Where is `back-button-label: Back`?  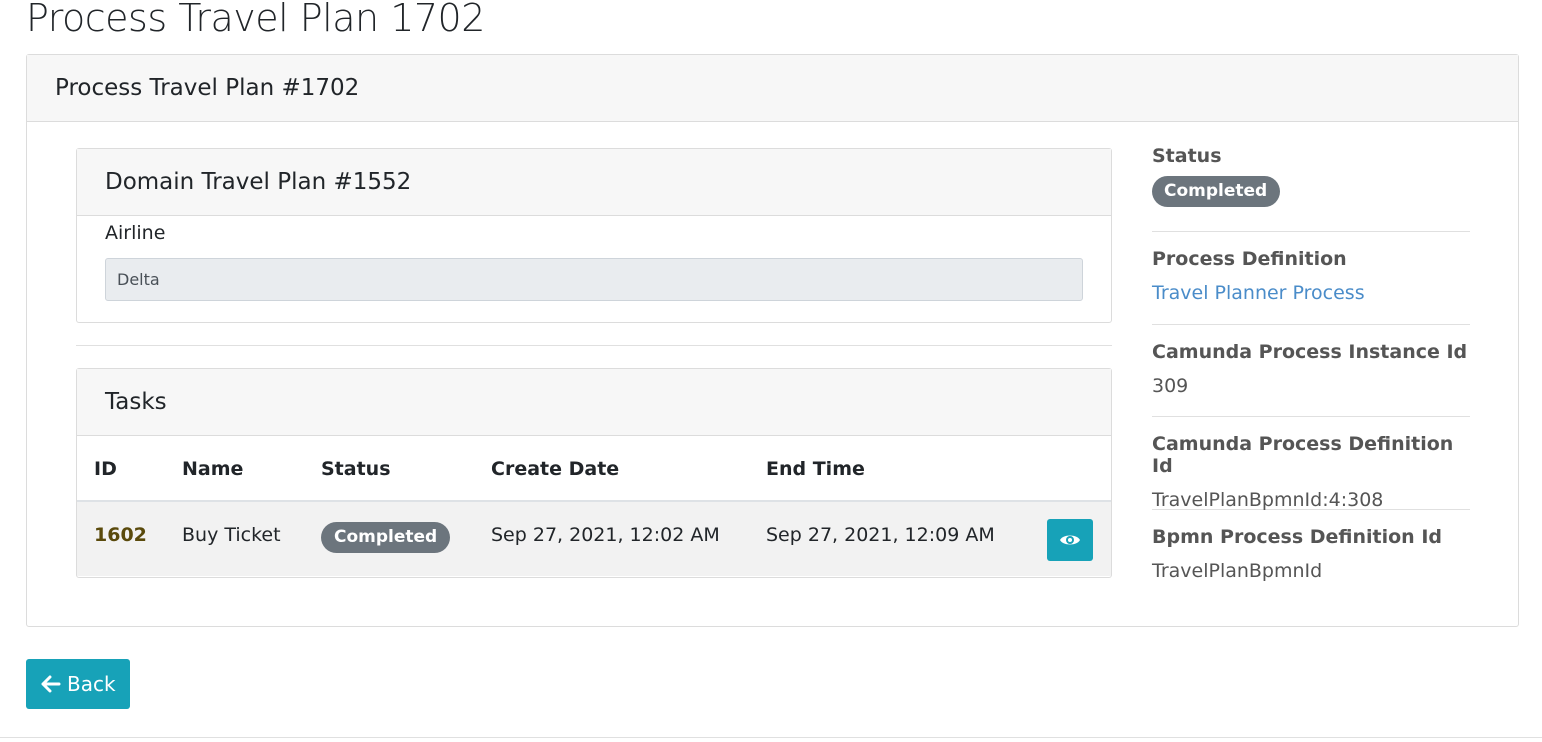
back-button-label: Back is located at coordinates (91, 684).